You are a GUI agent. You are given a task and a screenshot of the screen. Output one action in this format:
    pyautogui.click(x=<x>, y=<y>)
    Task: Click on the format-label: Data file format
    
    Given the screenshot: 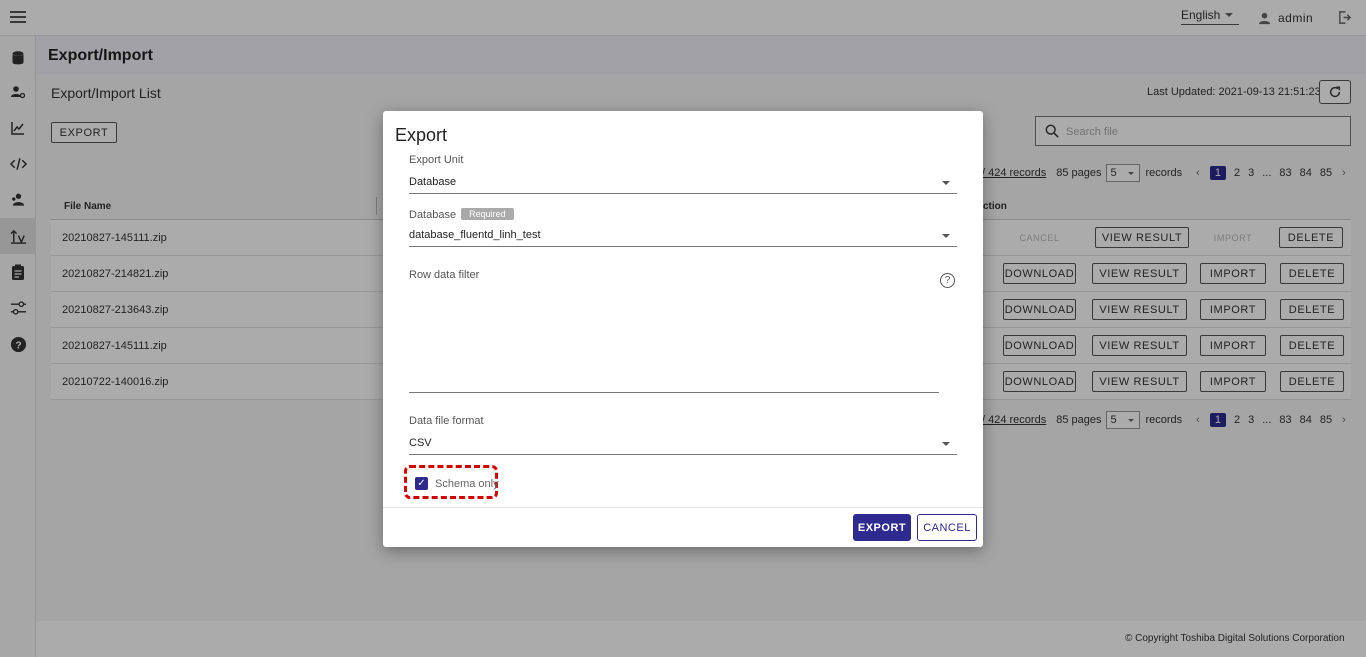 What is the action you would take?
    pyautogui.click(x=446, y=421)
    